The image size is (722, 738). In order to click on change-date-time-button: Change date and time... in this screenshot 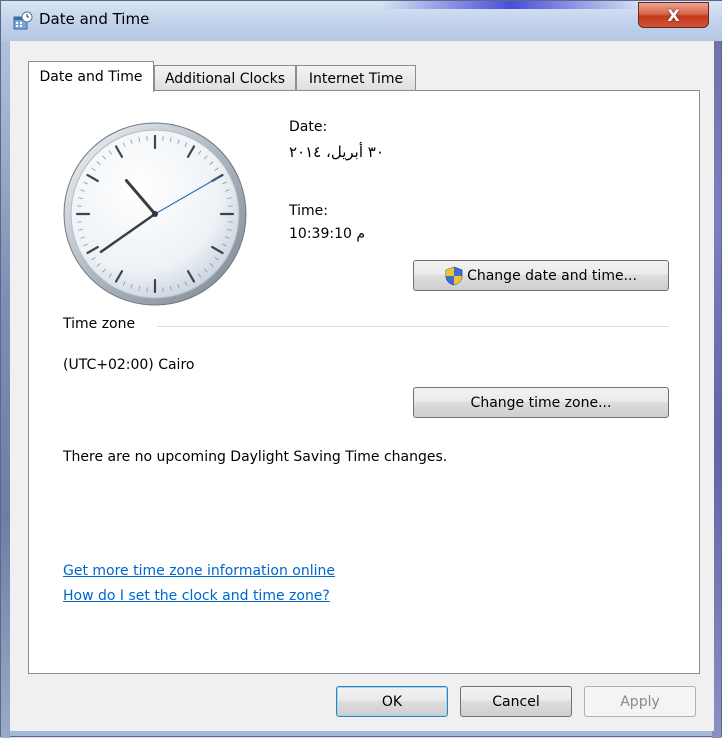, I will do `click(541, 275)`.